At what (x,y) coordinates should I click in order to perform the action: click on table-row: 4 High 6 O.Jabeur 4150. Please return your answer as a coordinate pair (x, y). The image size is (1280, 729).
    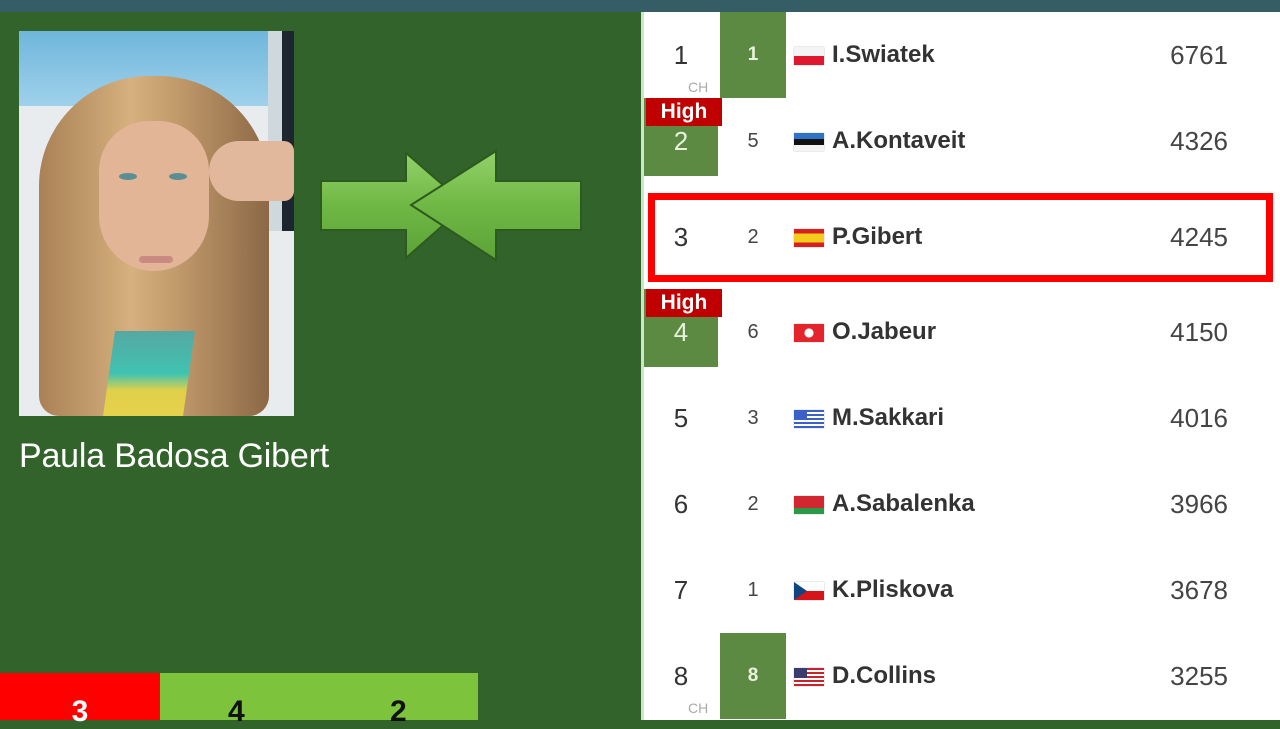
    Looking at the image, I should click on (962, 332).